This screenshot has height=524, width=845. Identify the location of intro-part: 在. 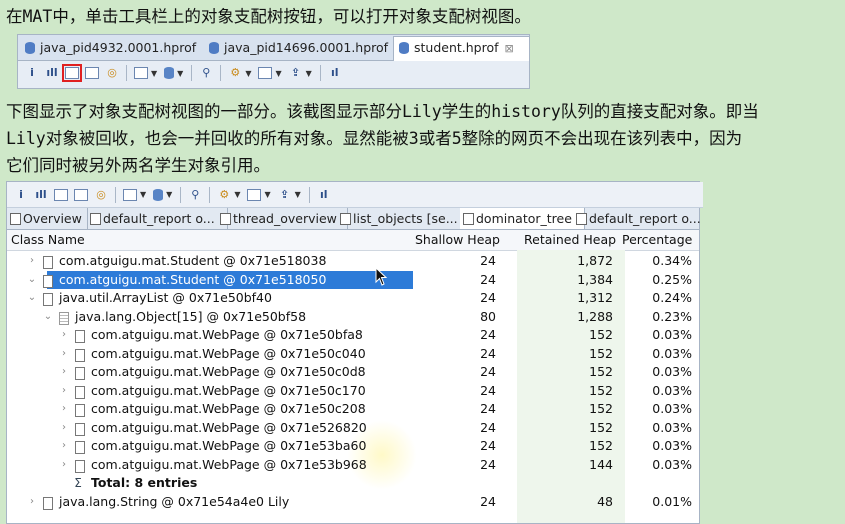
(14, 16).